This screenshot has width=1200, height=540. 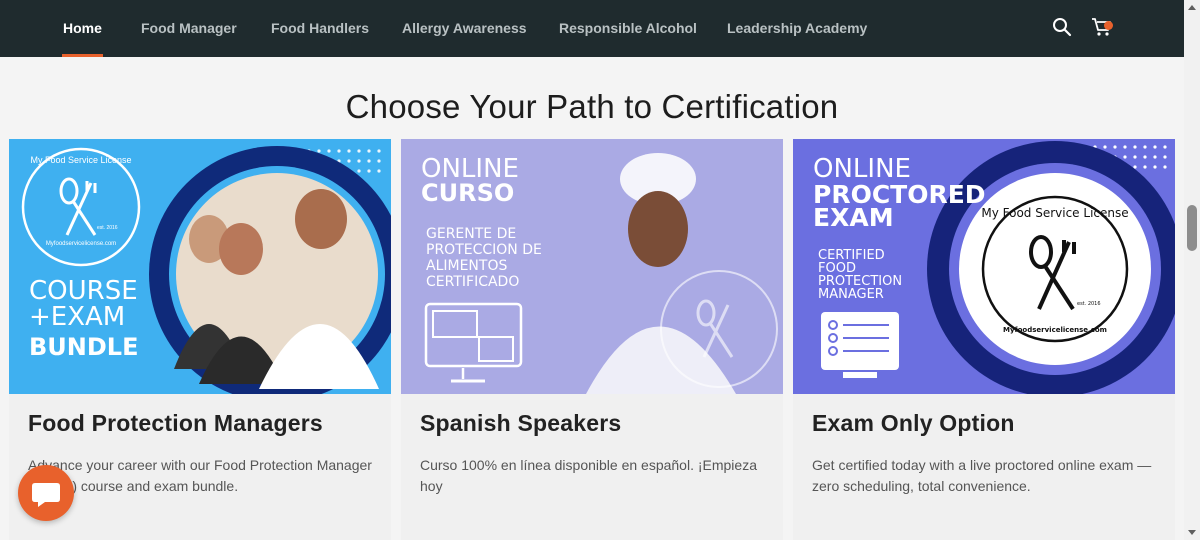 I want to click on chat-widget-button, so click(x=46, y=493).